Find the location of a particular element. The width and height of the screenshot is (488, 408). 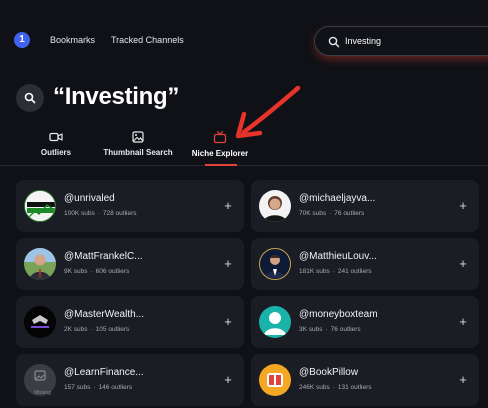

channel-card: @MattFrankelC... 9K subs · 606 outliers + is located at coordinates (130, 264).